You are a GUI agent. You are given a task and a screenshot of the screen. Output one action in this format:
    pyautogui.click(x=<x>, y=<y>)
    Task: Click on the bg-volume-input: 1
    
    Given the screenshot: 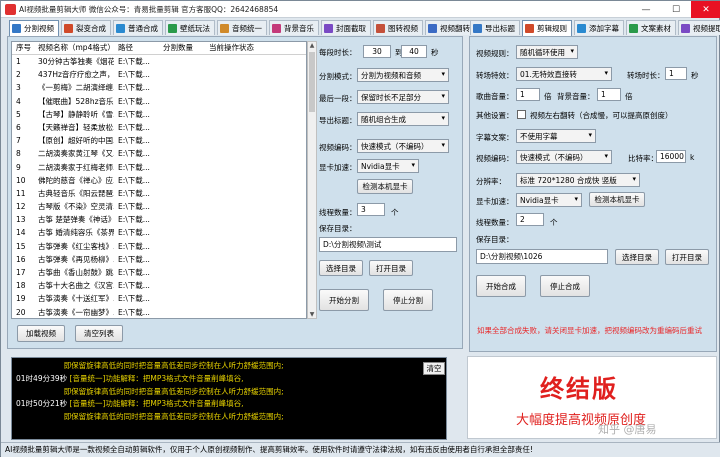 What is the action you would take?
    pyautogui.click(x=609, y=94)
    